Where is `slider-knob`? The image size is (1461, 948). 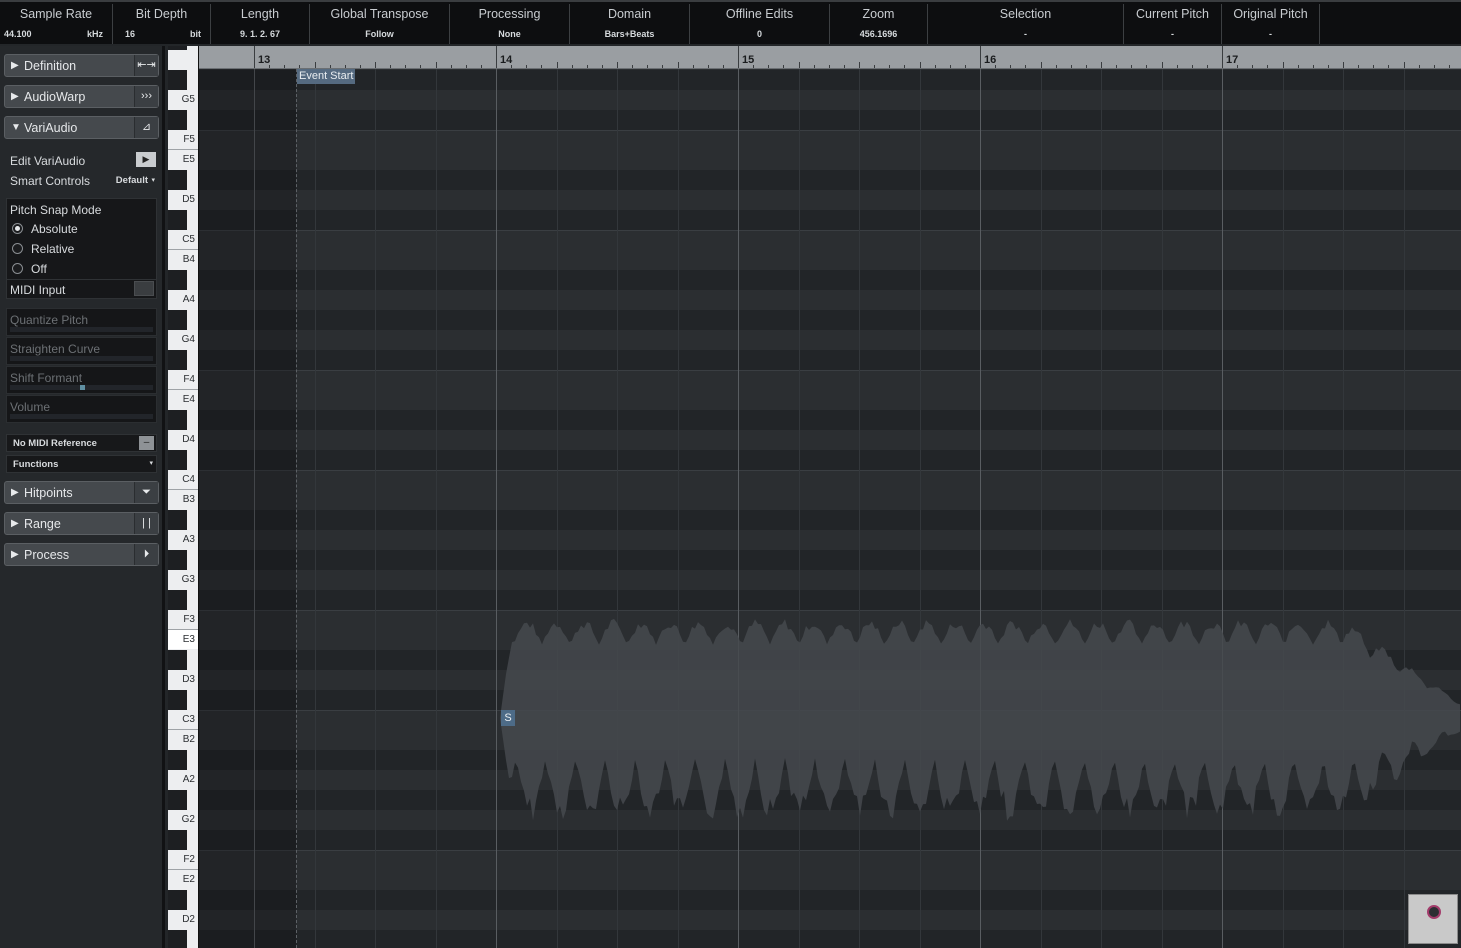 slider-knob is located at coordinates (82, 387).